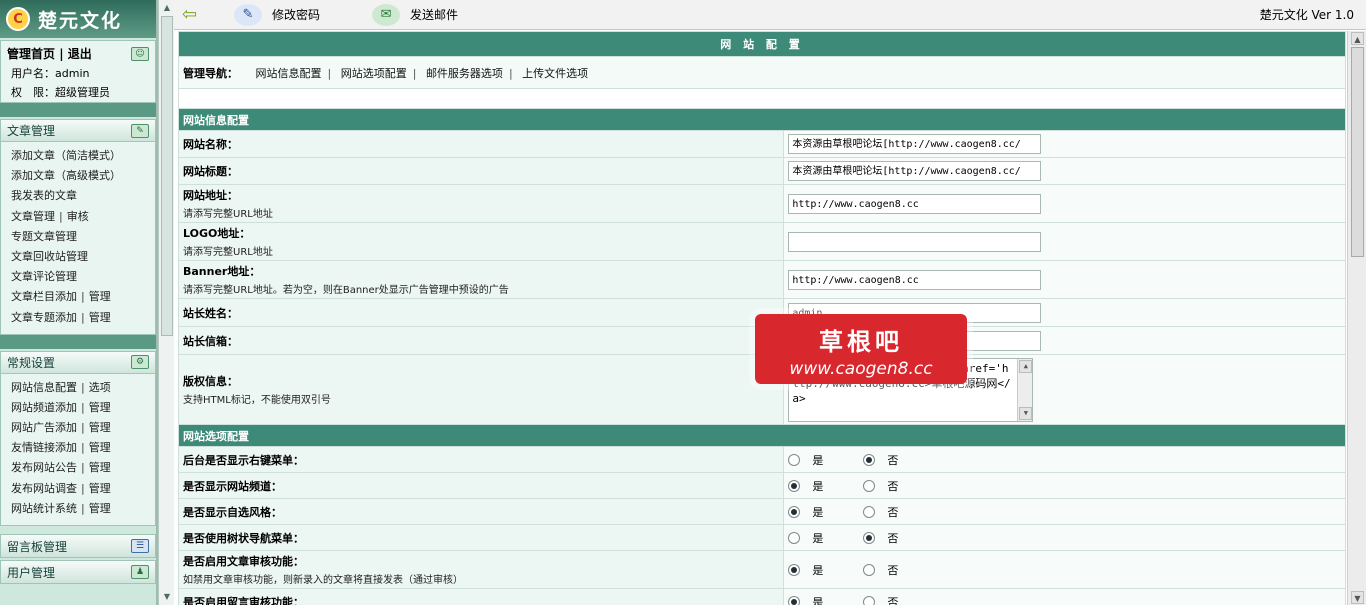  I want to click on sidebar-link: 专题文章管理, so click(44, 236).